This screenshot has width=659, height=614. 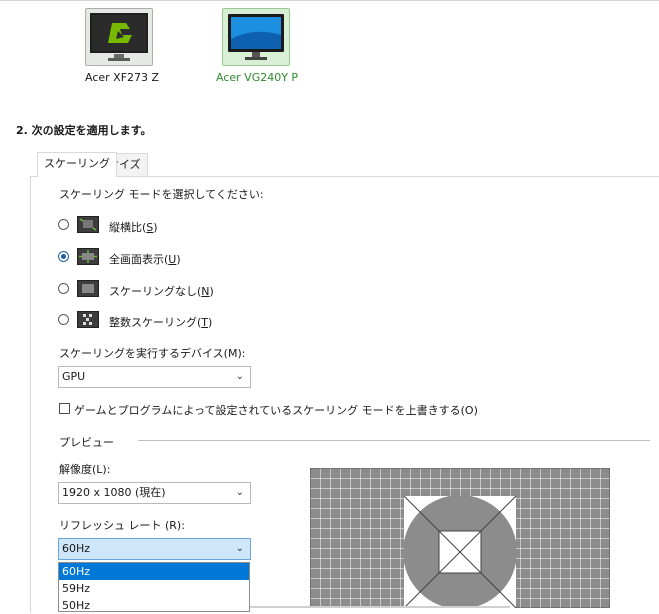 I want to click on top-divider, so click(x=329, y=0).